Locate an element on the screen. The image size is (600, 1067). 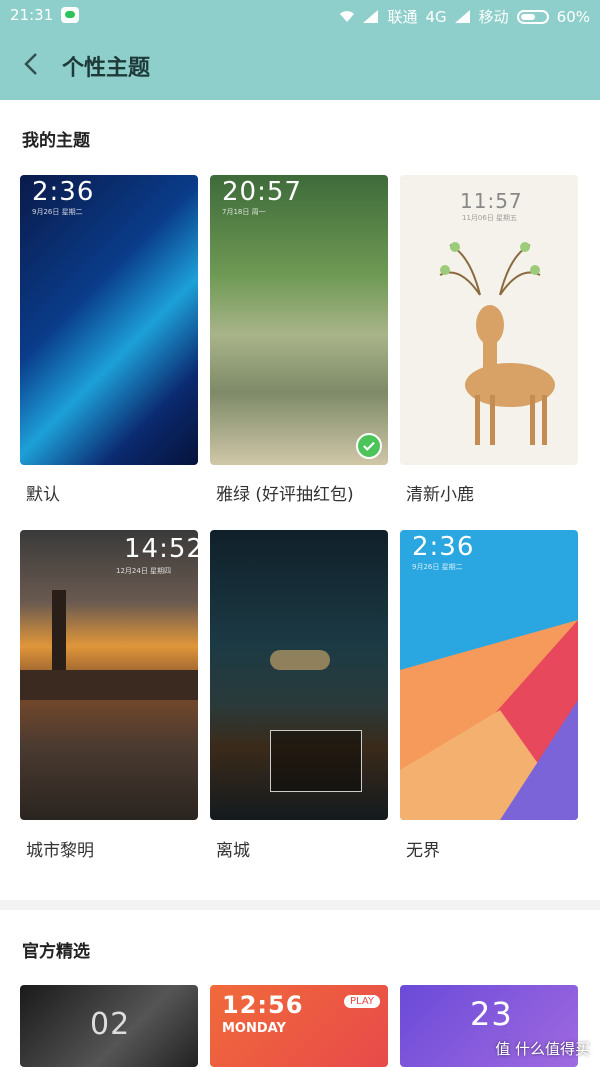
theme-card-licheng is located at coordinates (299, 675).